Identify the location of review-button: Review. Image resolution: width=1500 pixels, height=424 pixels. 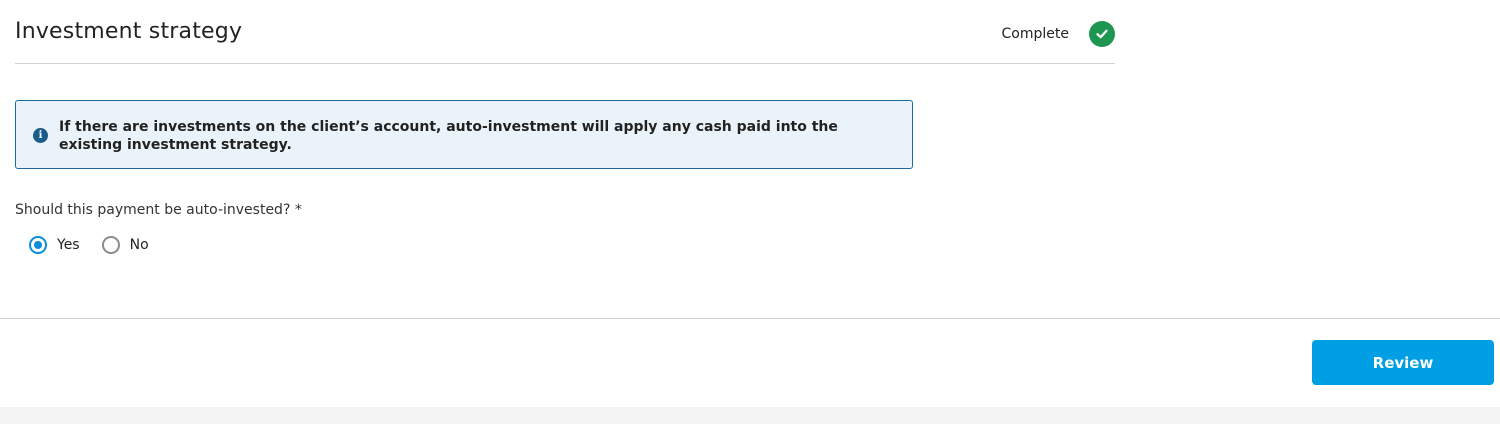
(1403, 362).